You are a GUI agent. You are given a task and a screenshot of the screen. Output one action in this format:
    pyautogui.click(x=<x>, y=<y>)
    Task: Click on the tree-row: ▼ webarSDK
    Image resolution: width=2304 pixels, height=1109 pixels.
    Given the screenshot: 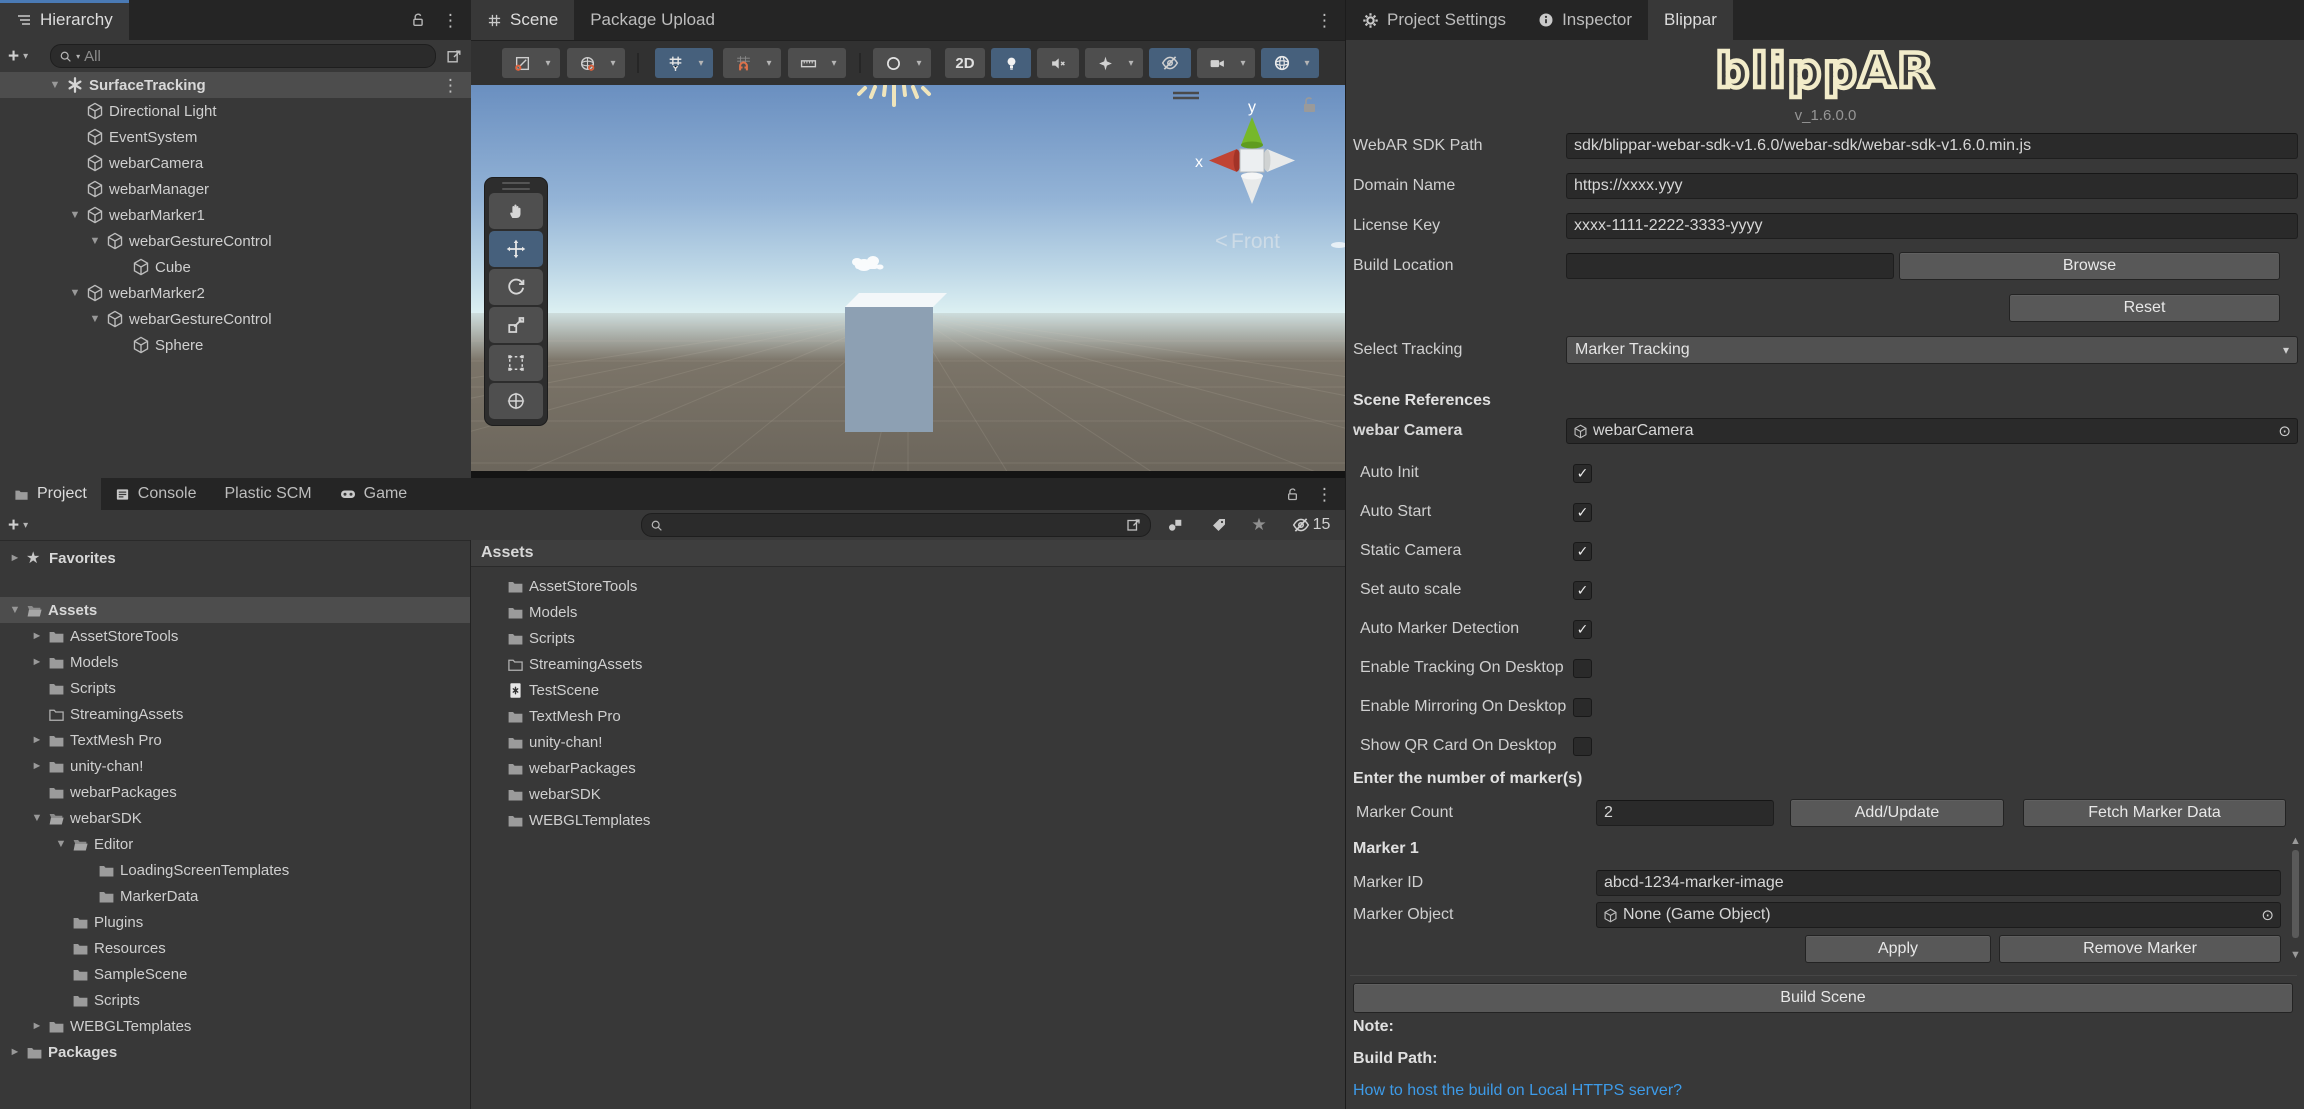 What is the action you would take?
    pyautogui.click(x=235, y=818)
    